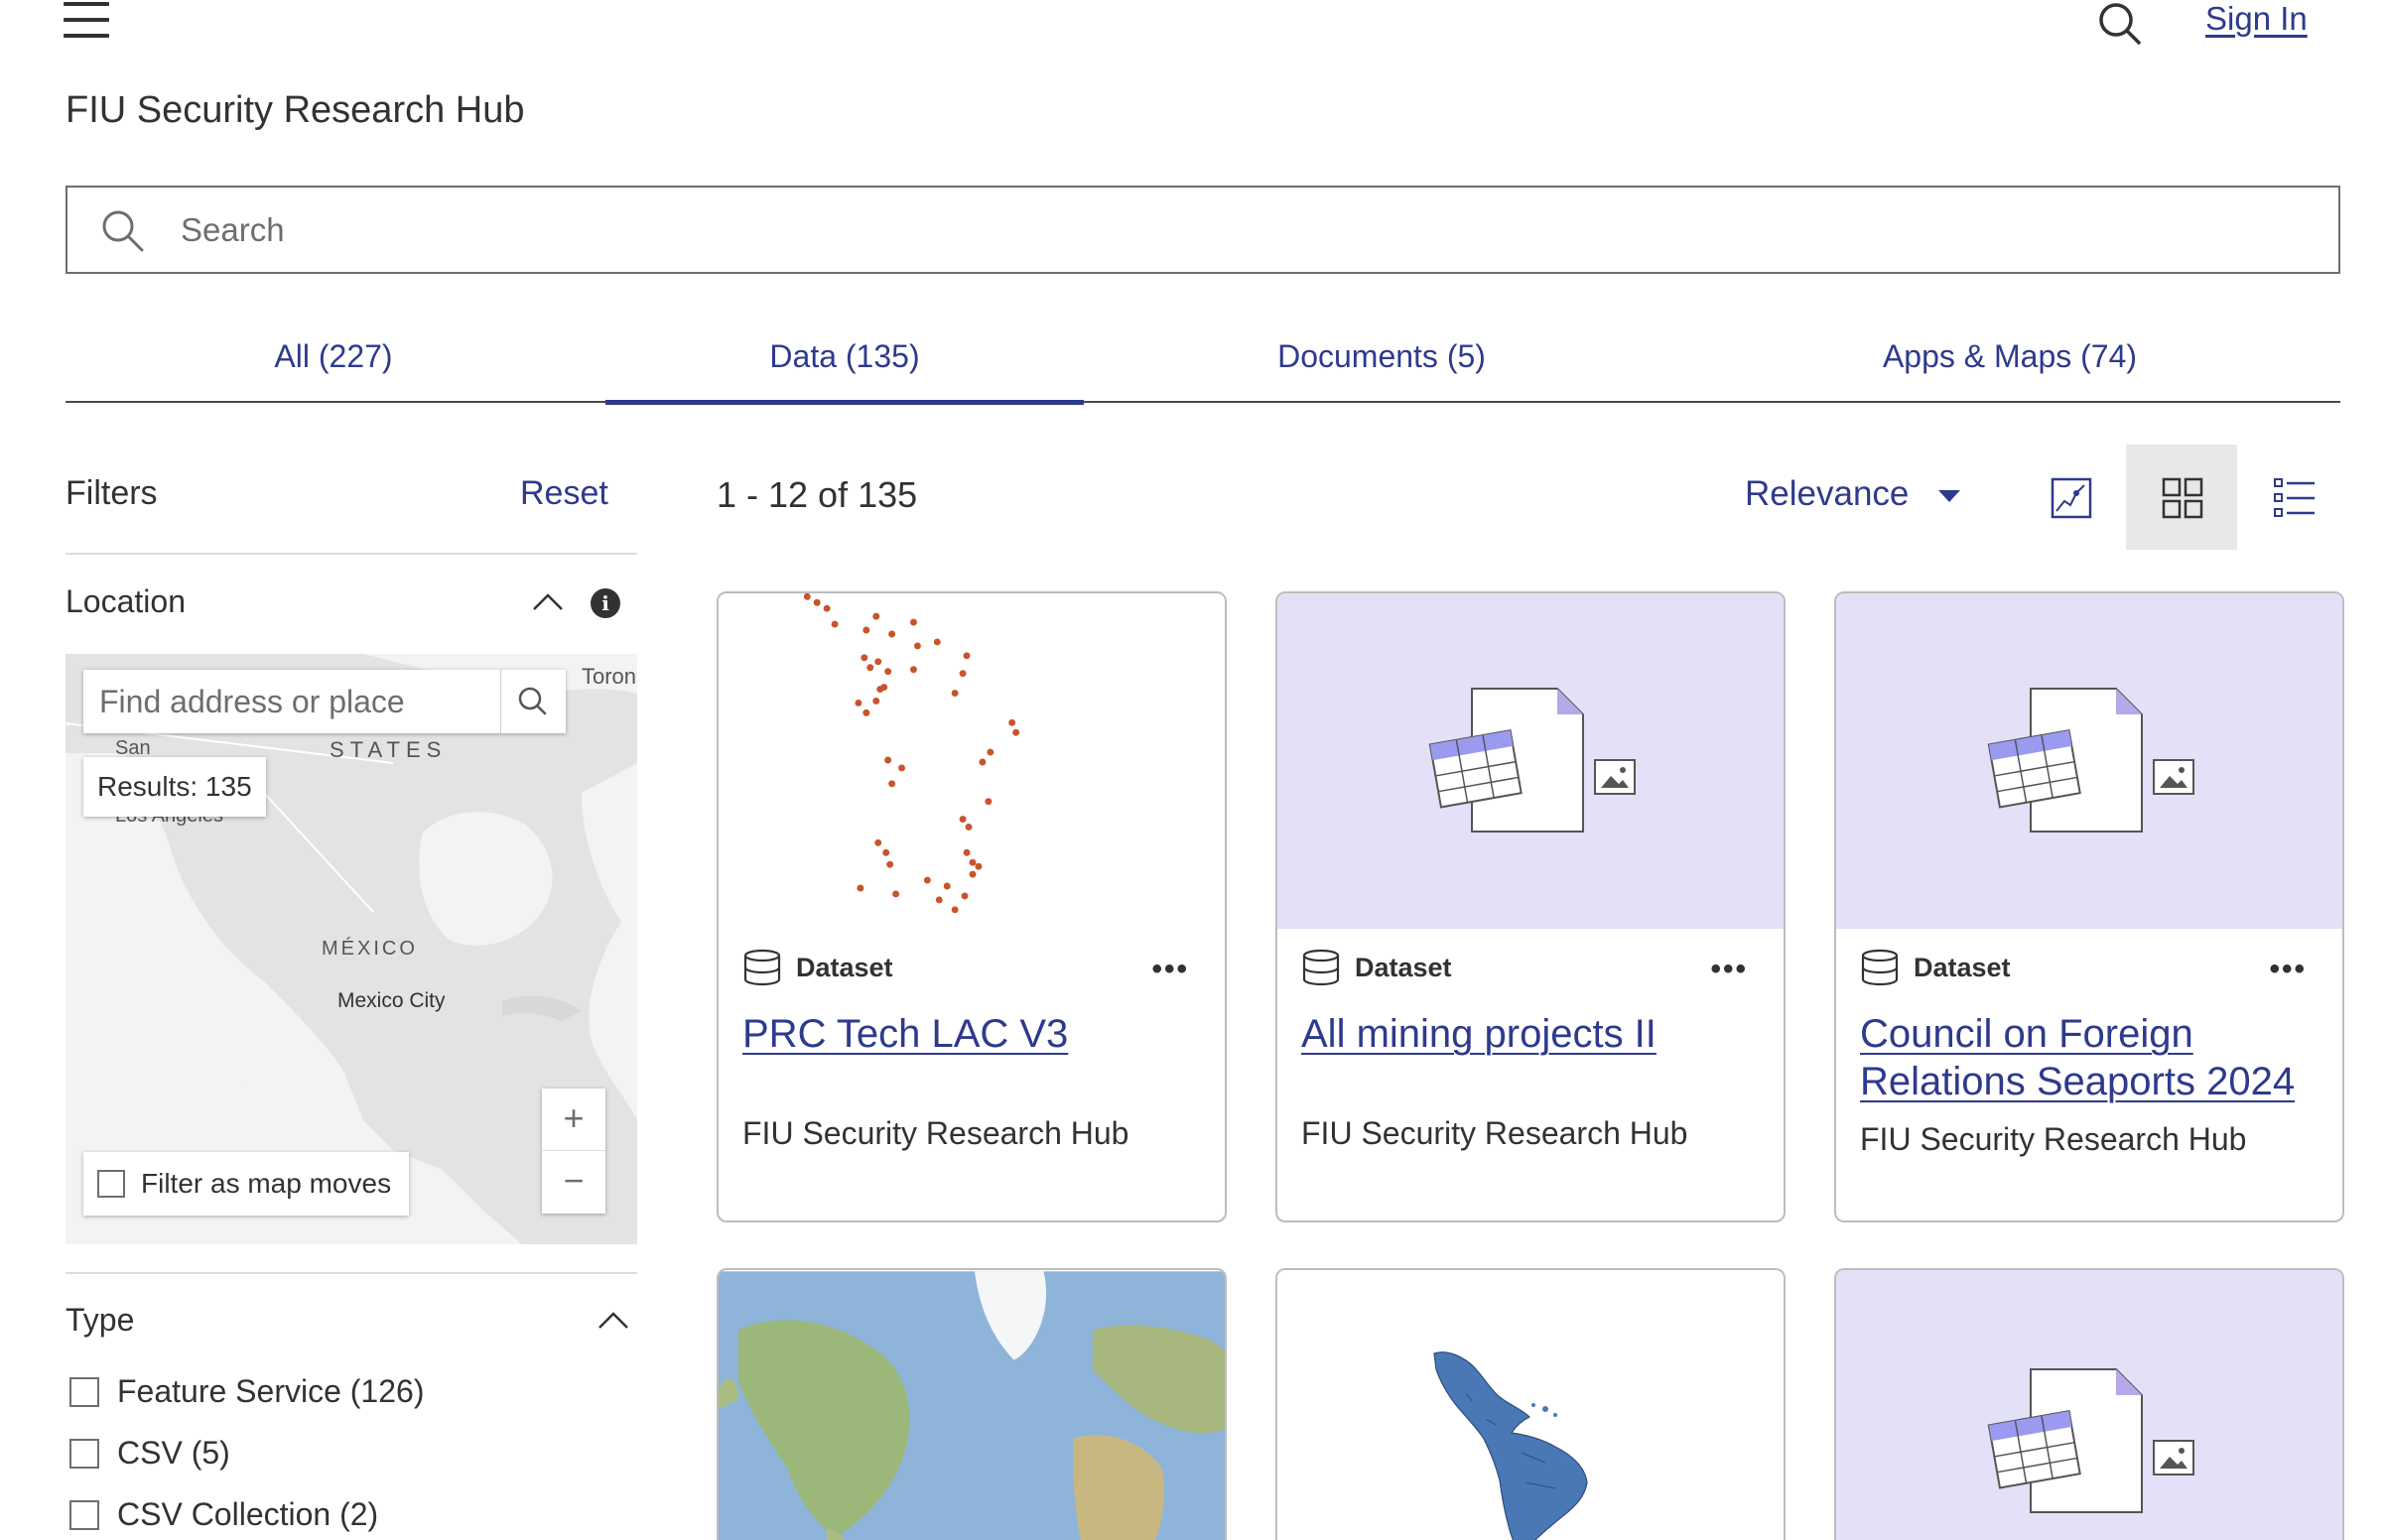 The width and height of the screenshot is (2386, 1540). Describe the element at coordinates (1381, 365) in the screenshot. I see `tab-documents: Documents (5)` at that location.